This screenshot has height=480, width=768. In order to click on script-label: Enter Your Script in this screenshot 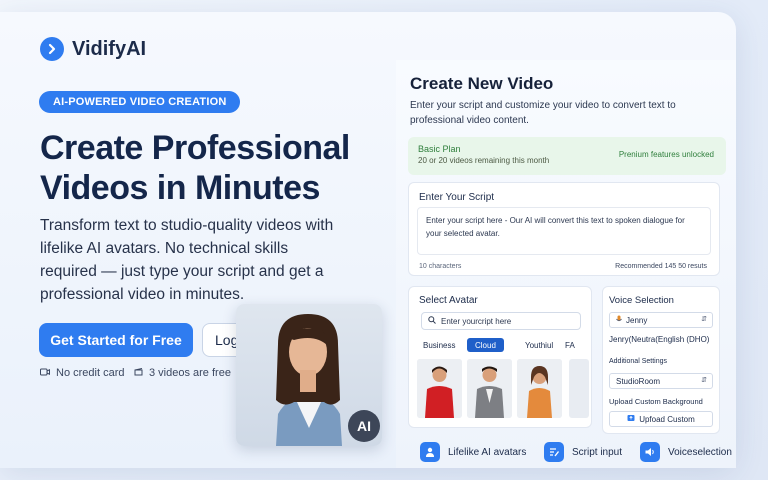, I will do `click(457, 197)`.